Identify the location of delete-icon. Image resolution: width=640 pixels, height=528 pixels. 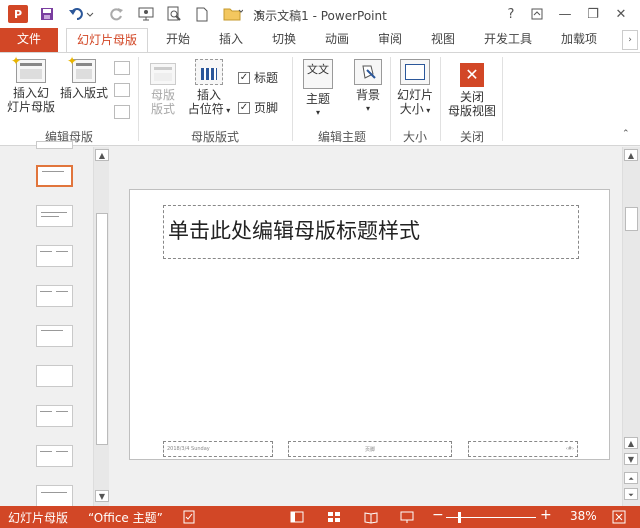
(122, 68).